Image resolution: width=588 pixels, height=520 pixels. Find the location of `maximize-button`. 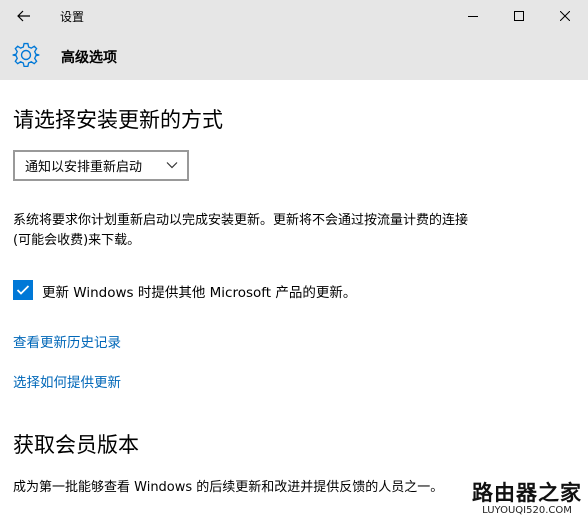

maximize-button is located at coordinates (519, 16).